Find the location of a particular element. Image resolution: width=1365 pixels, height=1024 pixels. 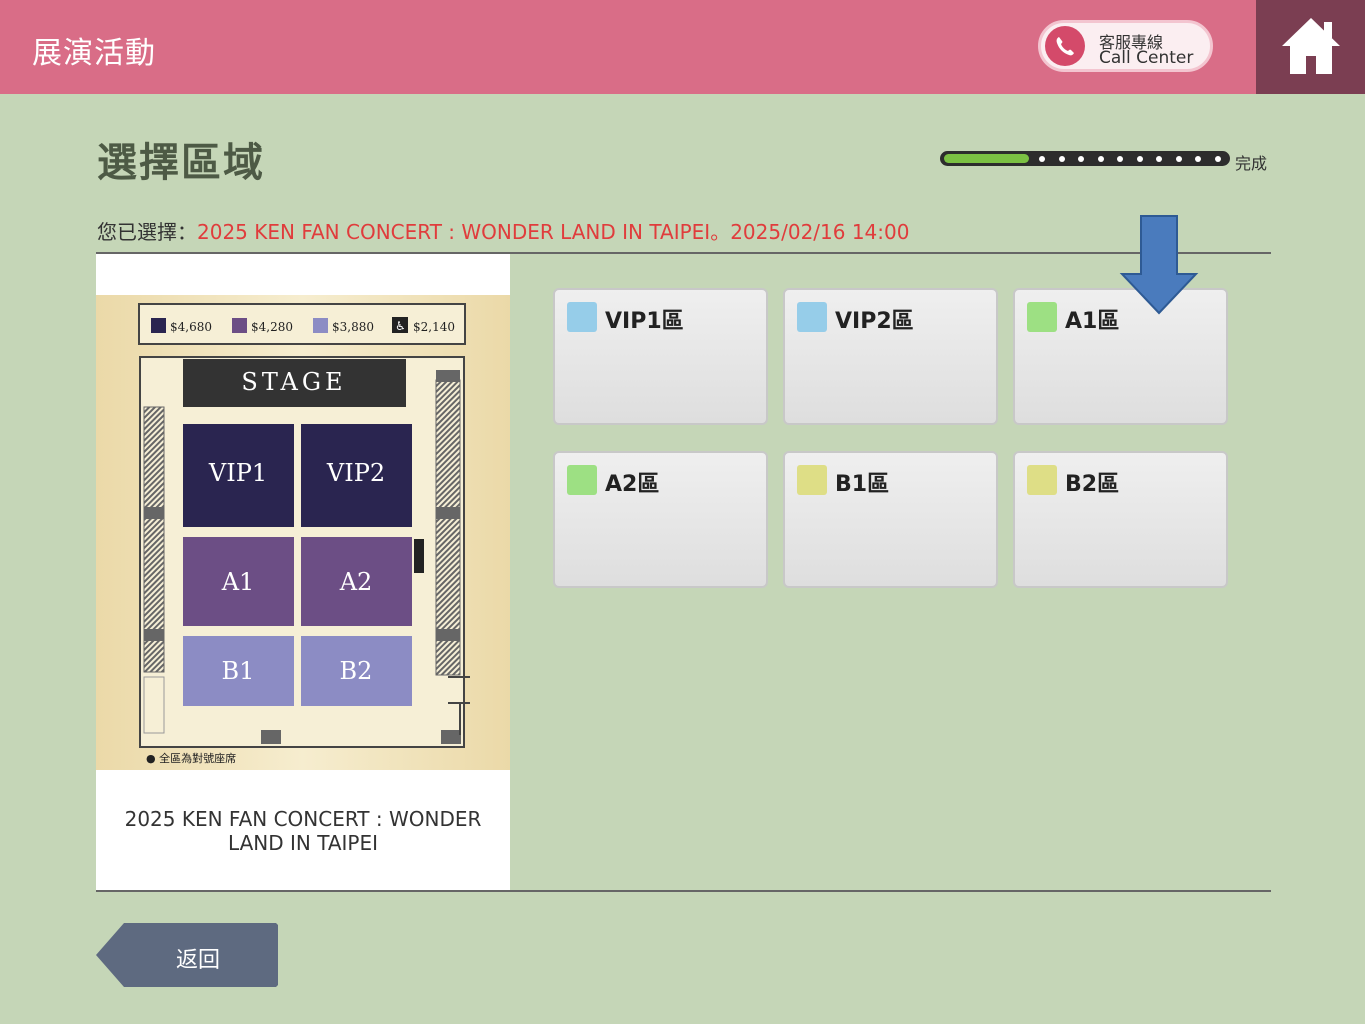

home-icon is located at coordinates (1311, 46).